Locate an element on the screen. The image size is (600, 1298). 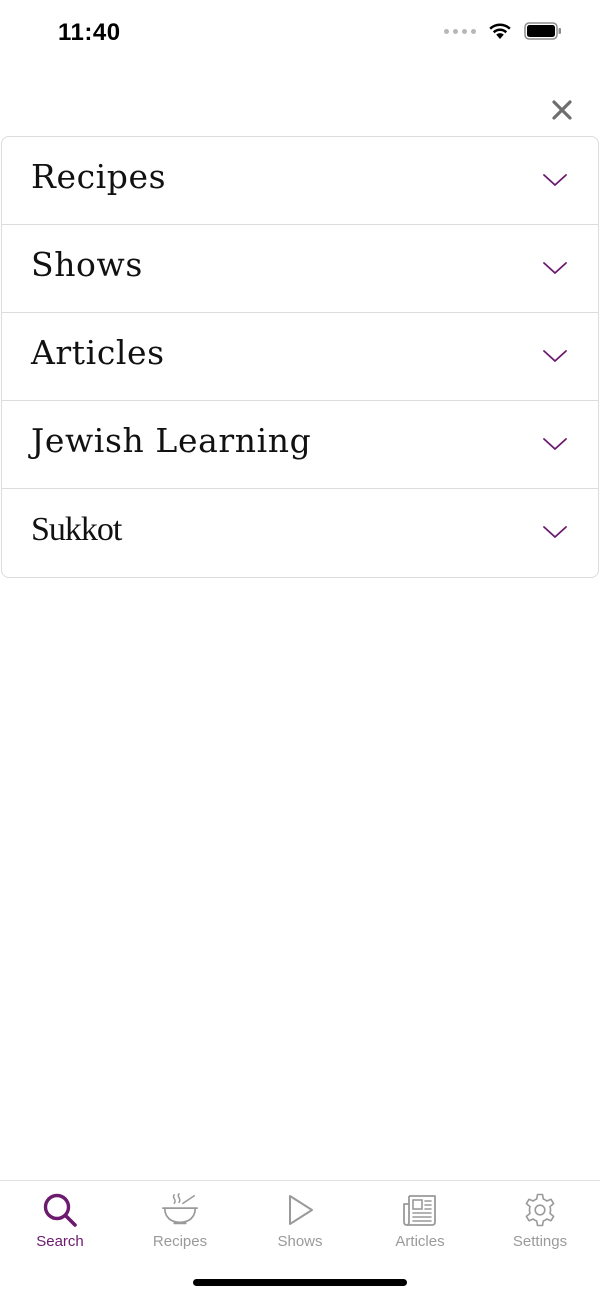
accordion-item-label: Shows is located at coordinates (87, 264).